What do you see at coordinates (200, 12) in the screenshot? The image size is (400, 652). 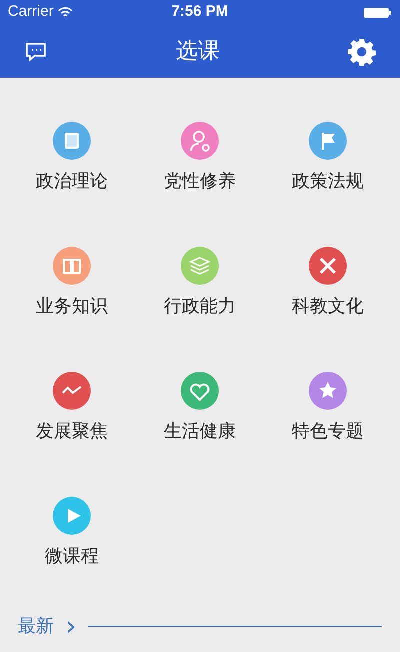 I see `clock-label: 7:56 PM` at bounding box center [200, 12].